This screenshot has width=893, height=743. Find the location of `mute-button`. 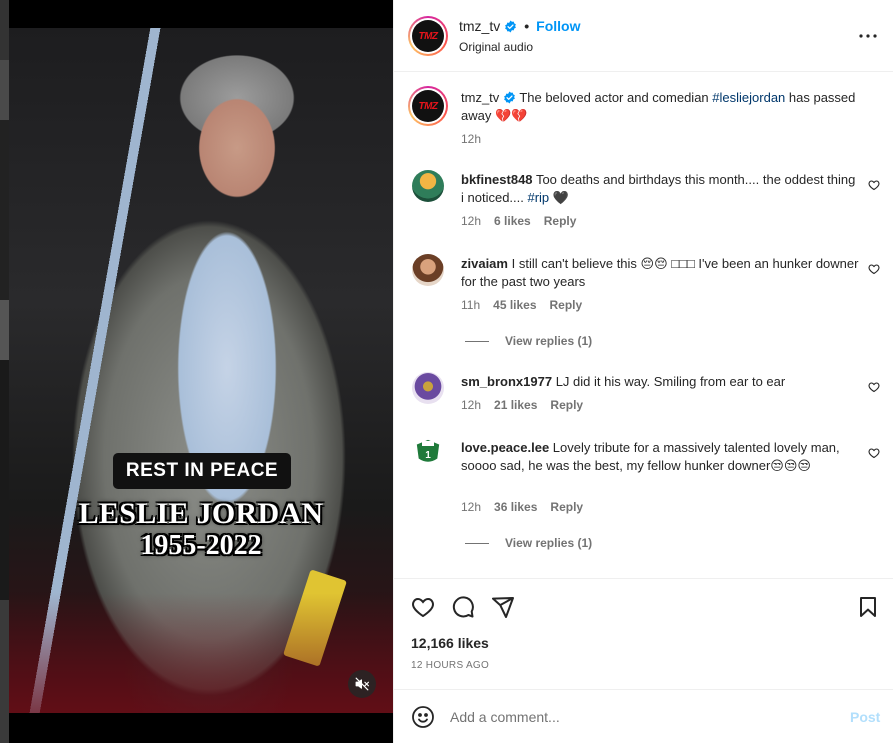

mute-button is located at coordinates (362, 684).